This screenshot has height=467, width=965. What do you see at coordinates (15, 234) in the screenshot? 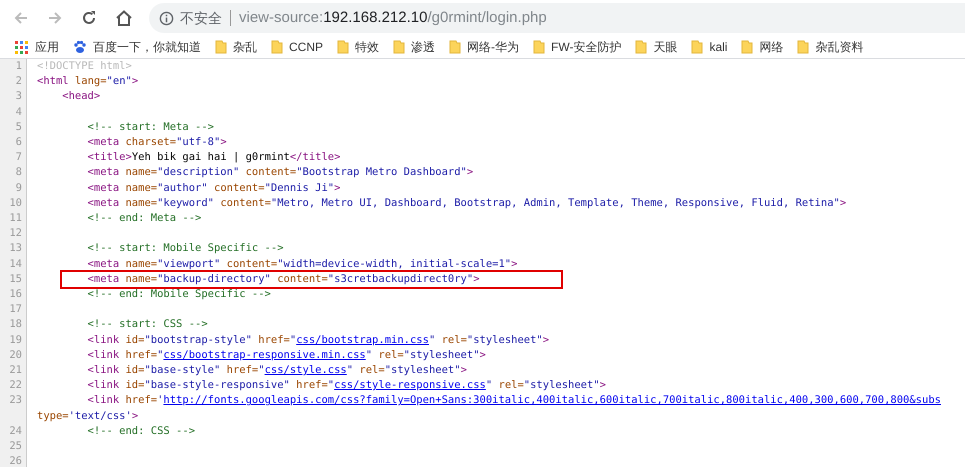
I see `line-number: 12` at bounding box center [15, 234].